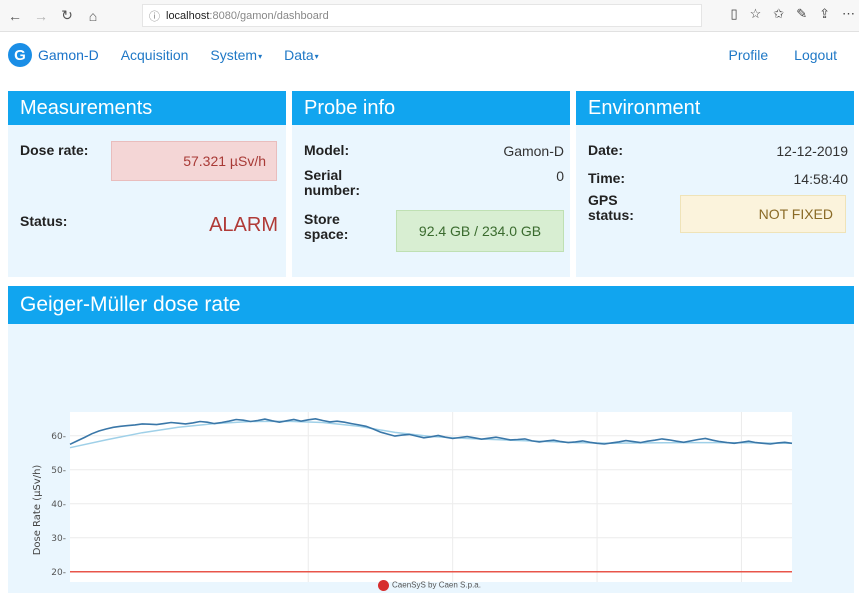 The height and width of the screenshot is (593, 859). I want to click on y-tick-label: 50-, so click(58, 471).